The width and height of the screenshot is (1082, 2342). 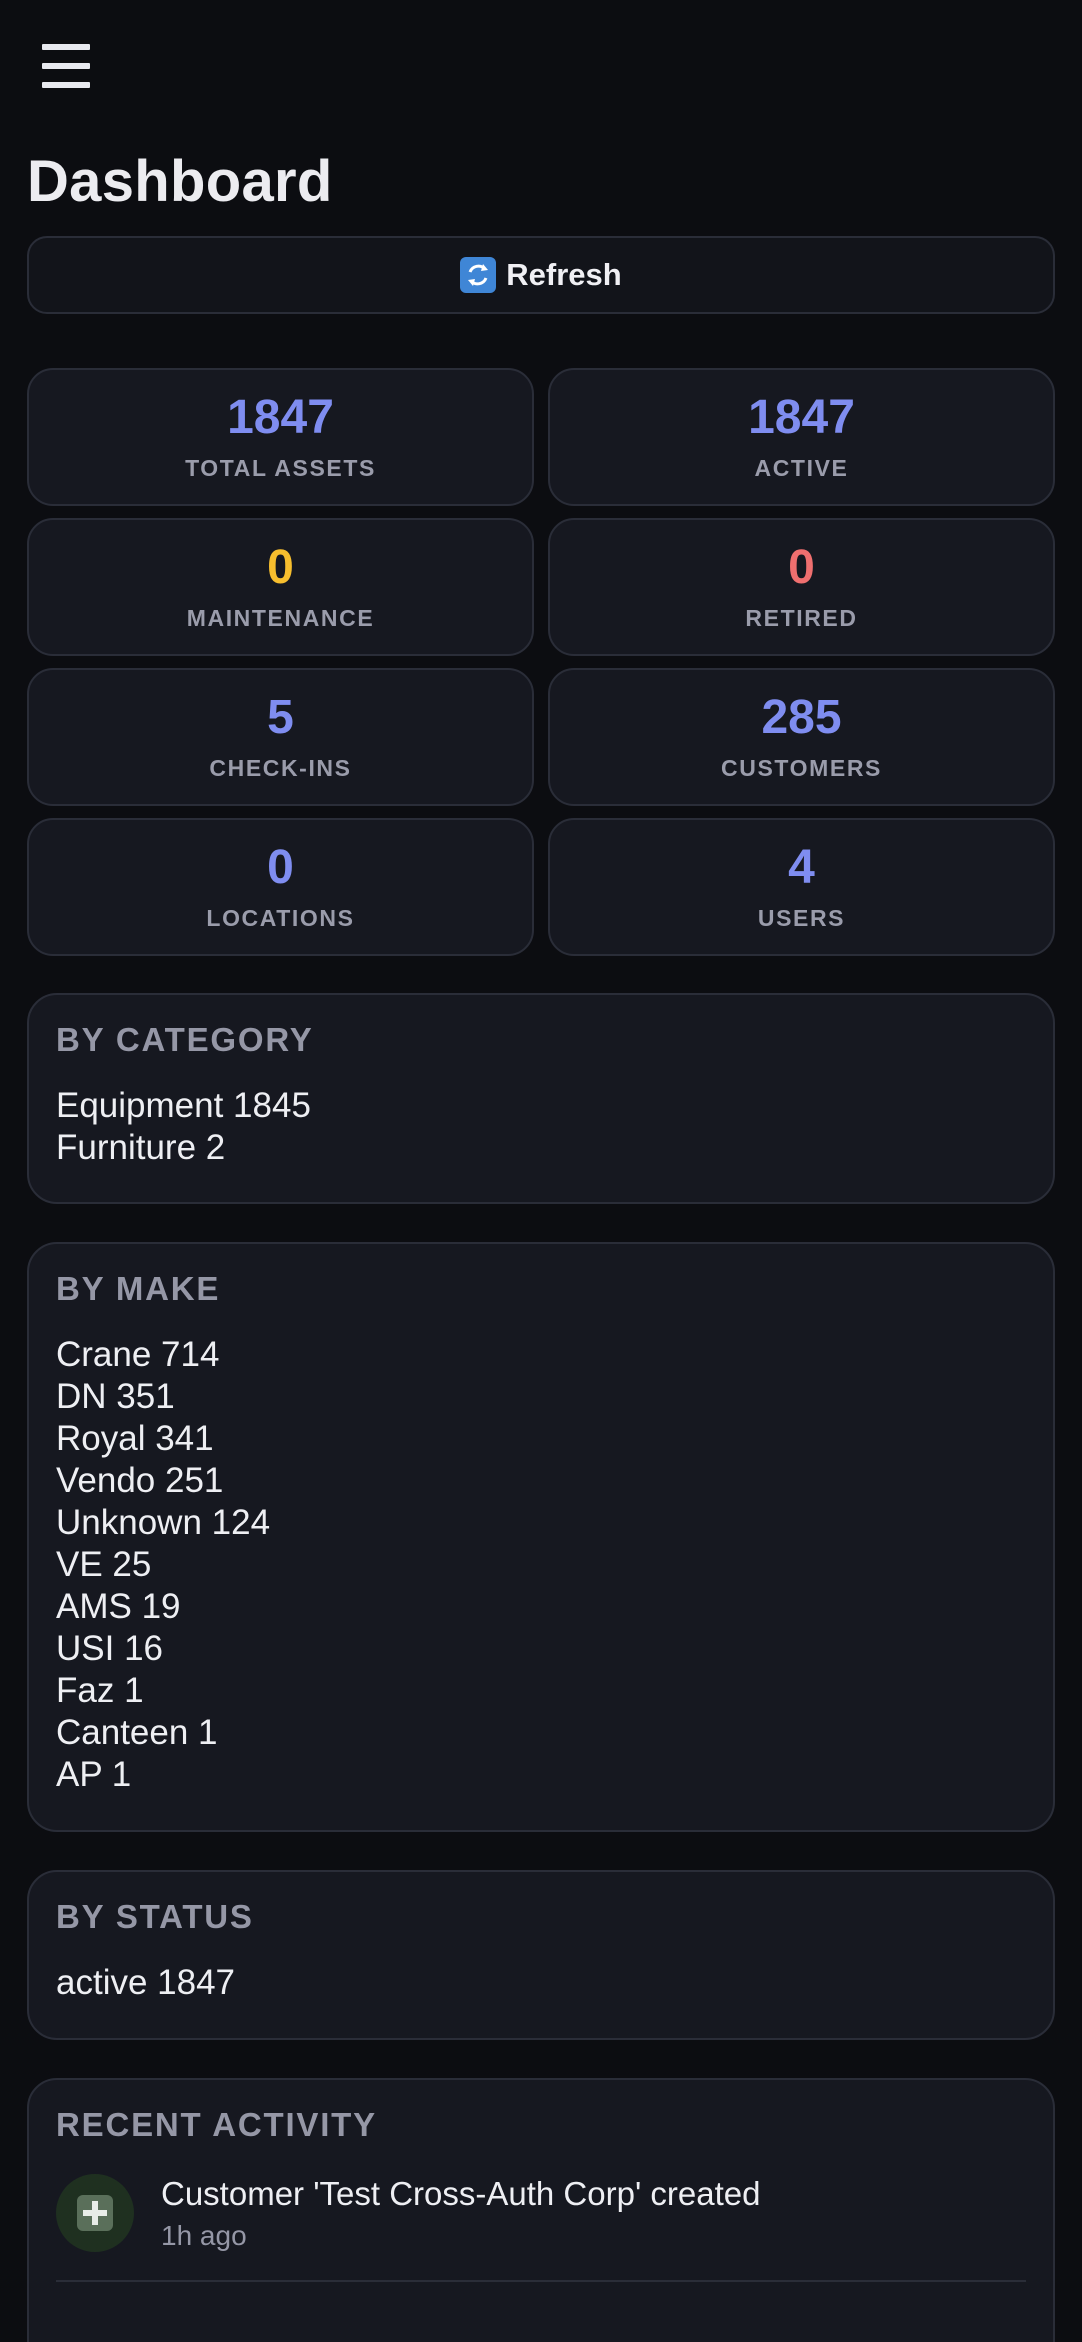 I want to click on stat-card-active: 1847 ACTIVE, so click(x=801, y=437).